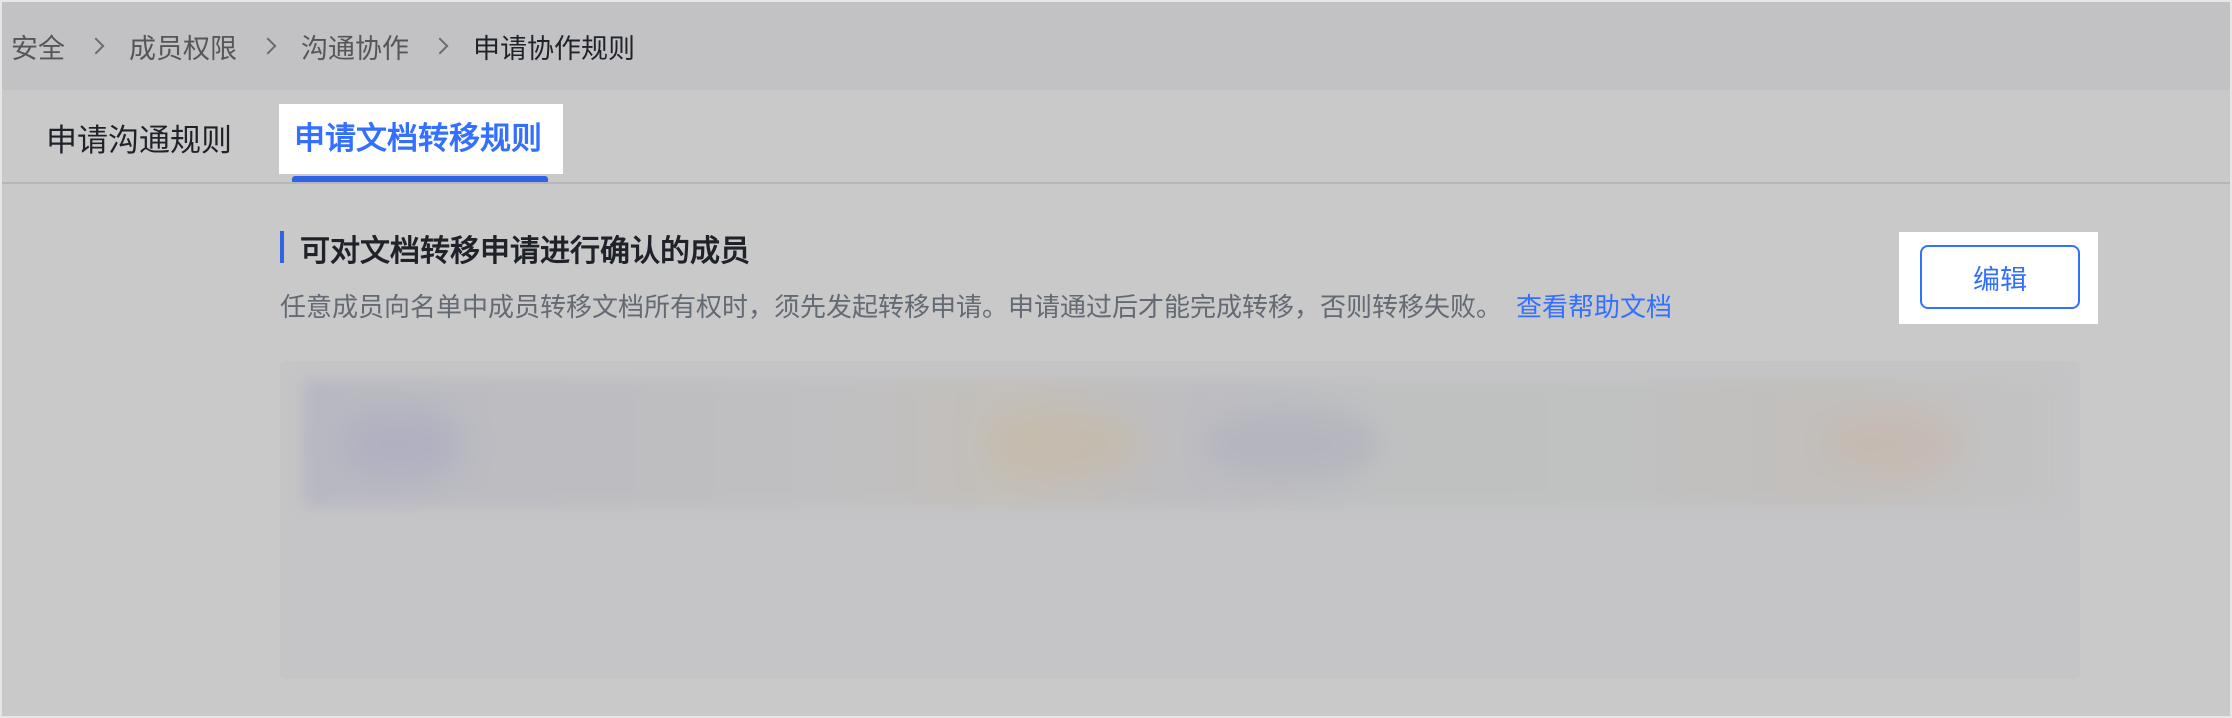 Image resolution: width=2232 pixels, height=718 pixels. Describe the element at coordinates (1116, 46) in the screenshot. I see `breadcrumb: 安全 成员权限 沟通协作 申请协作规则` at that location.